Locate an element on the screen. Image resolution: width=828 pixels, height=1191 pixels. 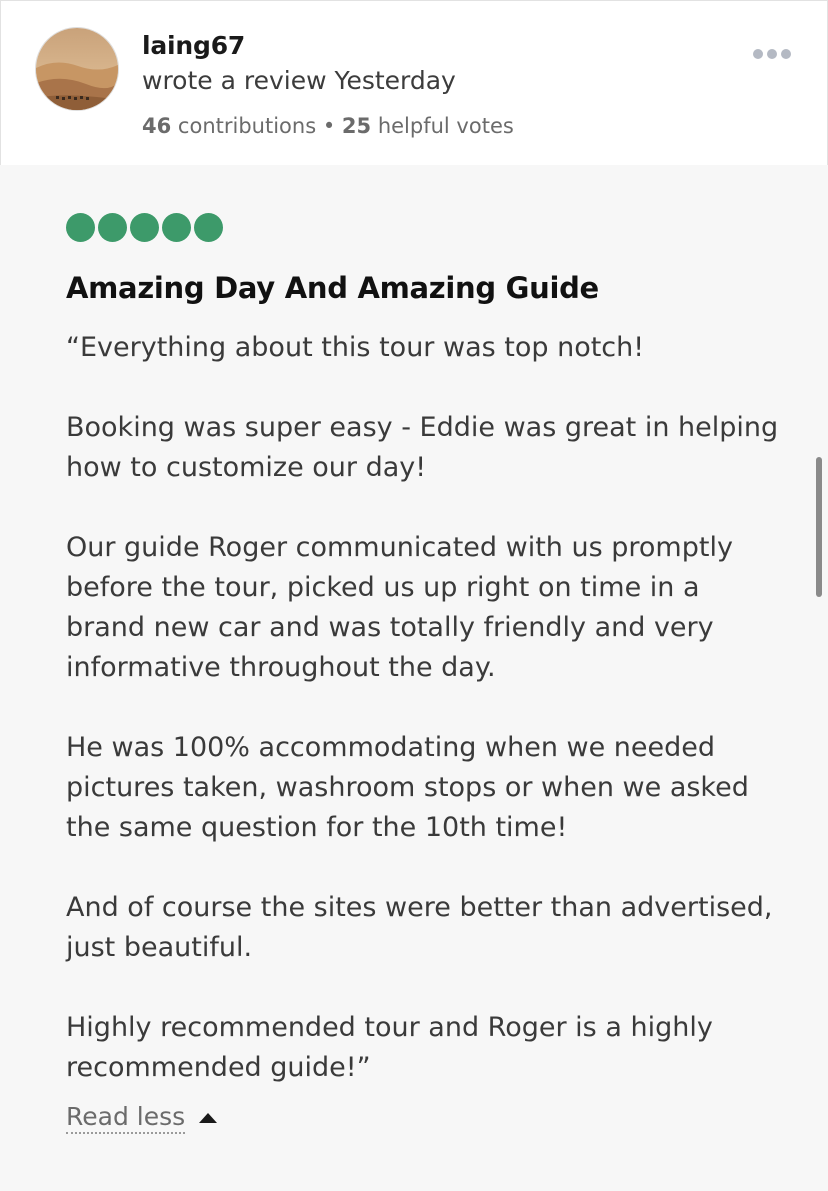
read-less-button: Read less is located at coordinates (142, 1118).